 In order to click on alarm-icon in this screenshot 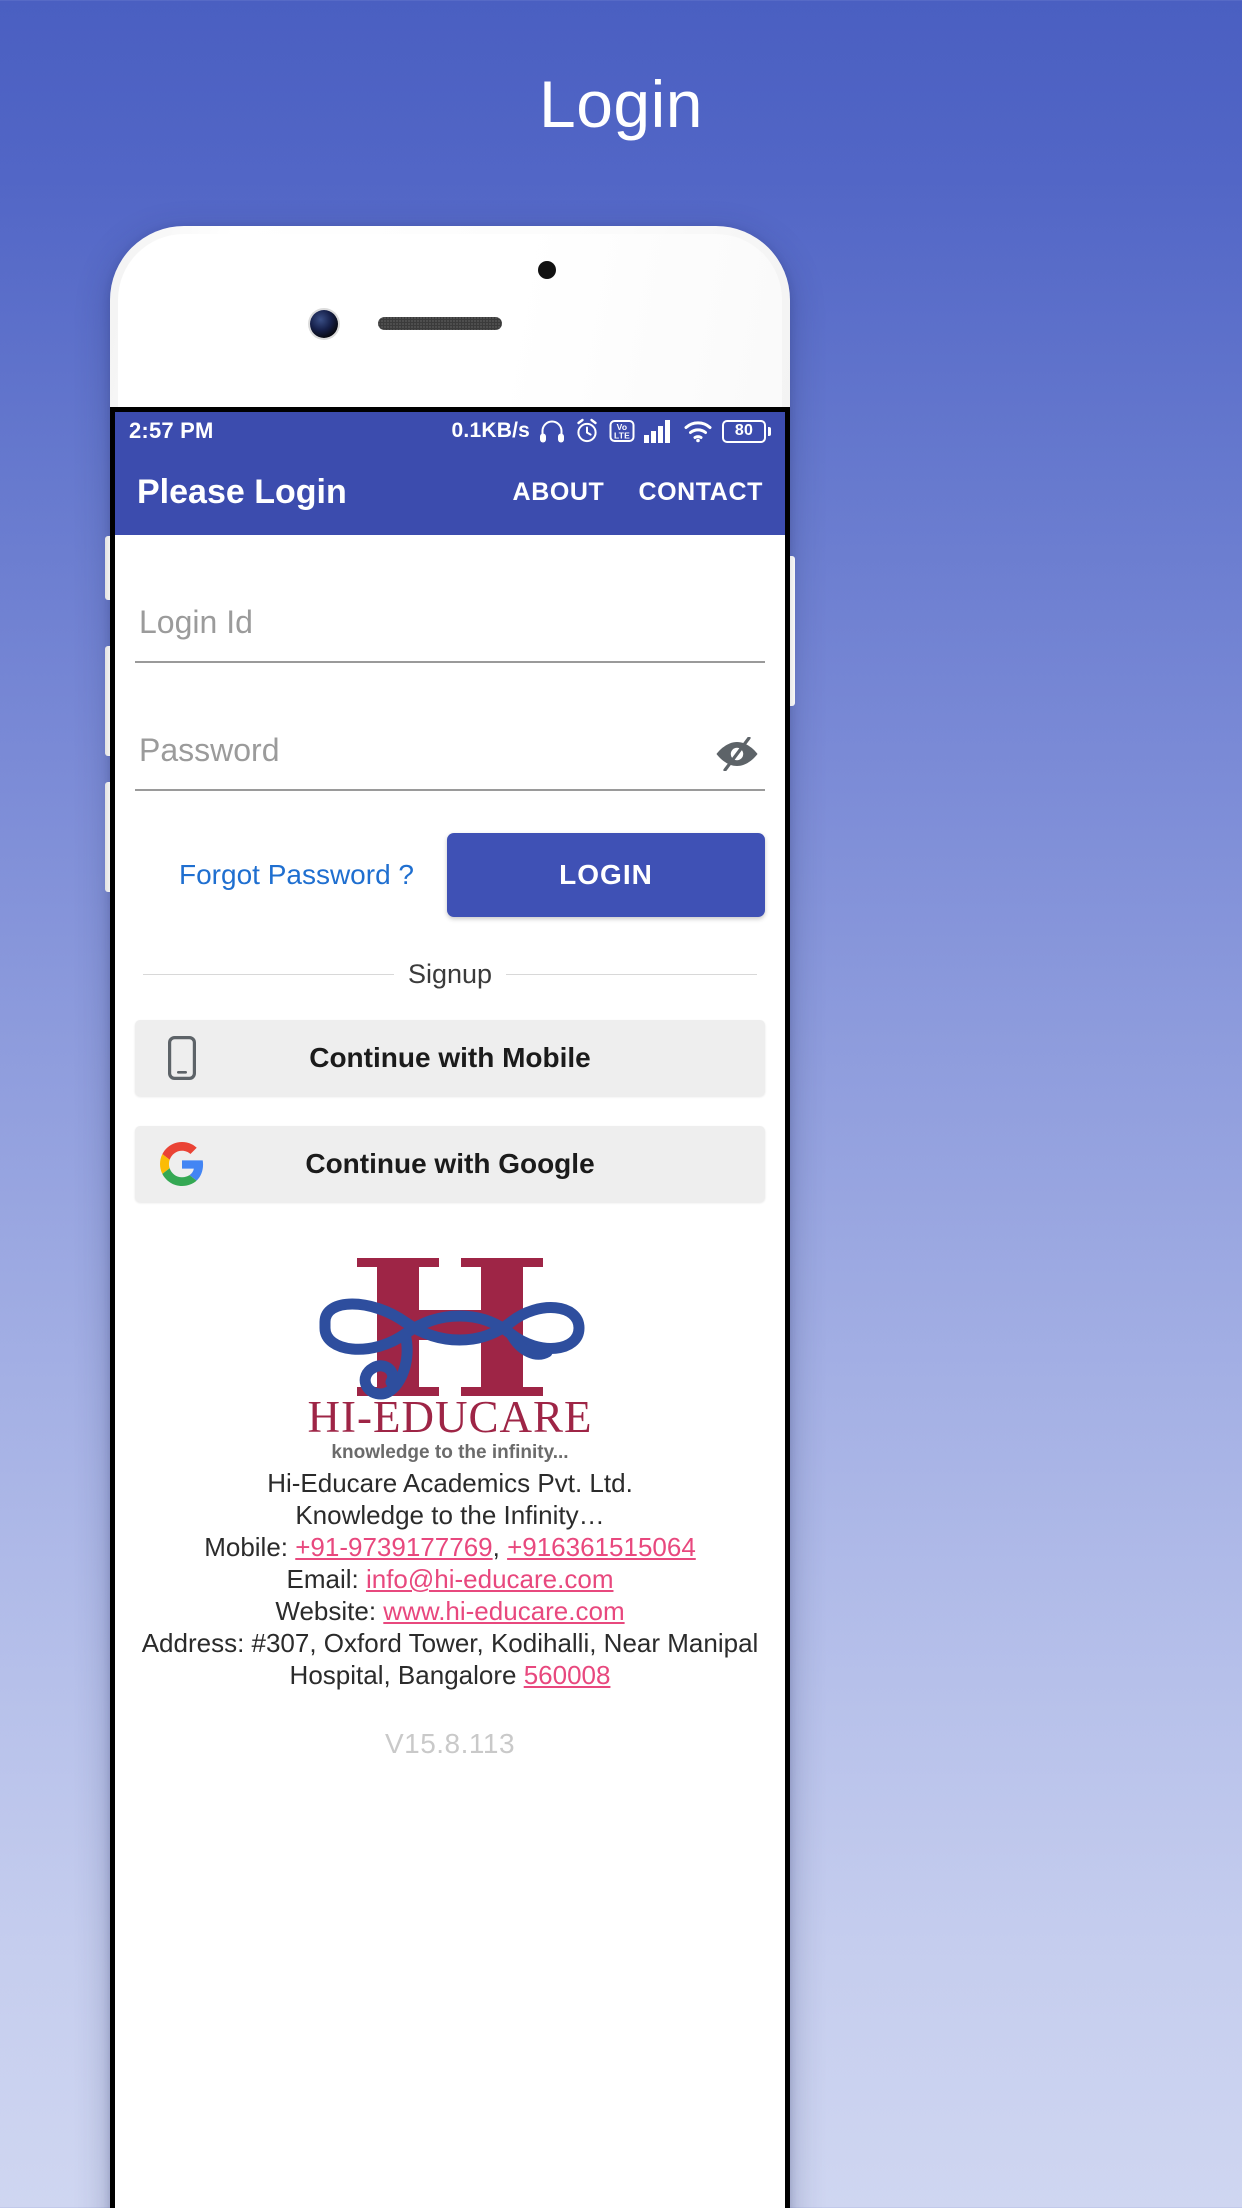, I will do `click(587, 430)`.